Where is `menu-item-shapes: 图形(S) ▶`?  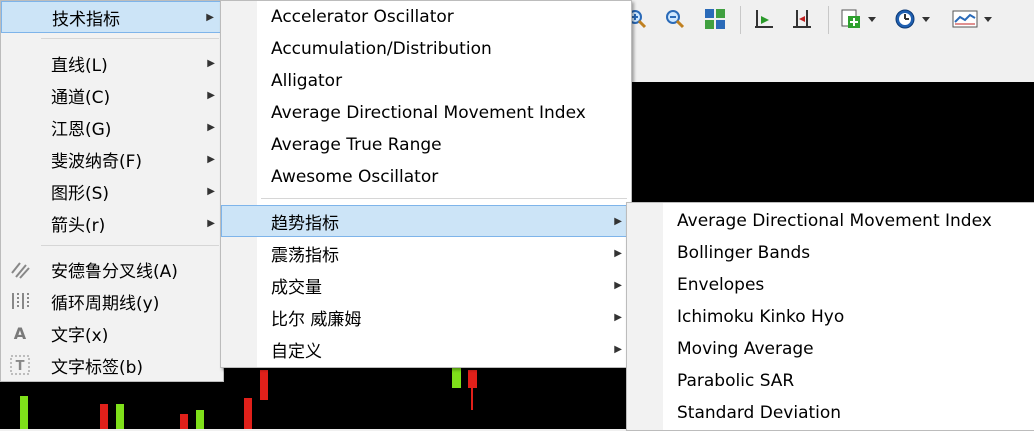 menu-item-shapes: 图形(S) ▶ is located at coordinates (112, 191).